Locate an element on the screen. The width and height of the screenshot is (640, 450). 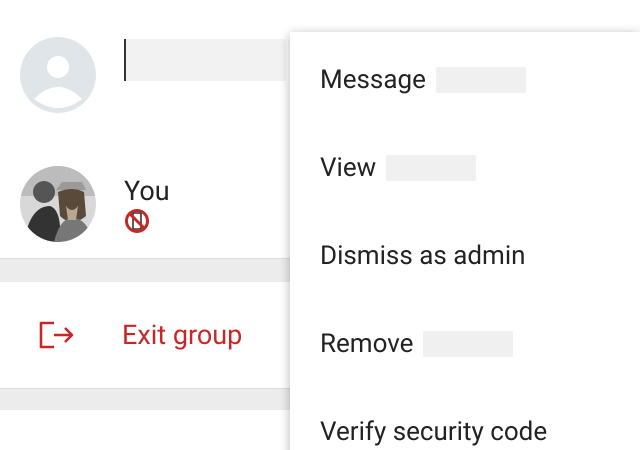
exit-group-button: Exit group is located at coordinates (145, 335).